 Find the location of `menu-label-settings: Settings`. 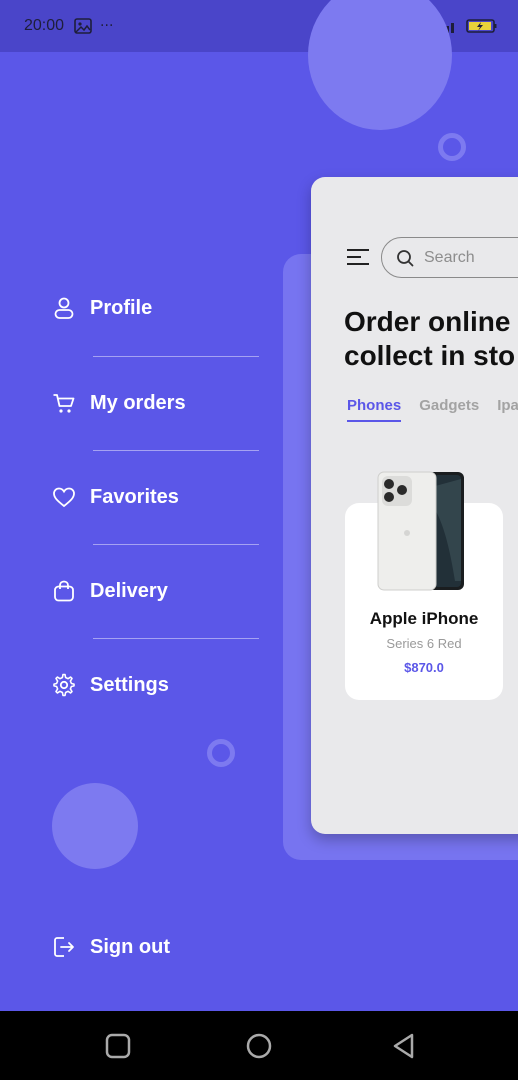

menu-label-settings: Settings is located at coordinates (129, 684).